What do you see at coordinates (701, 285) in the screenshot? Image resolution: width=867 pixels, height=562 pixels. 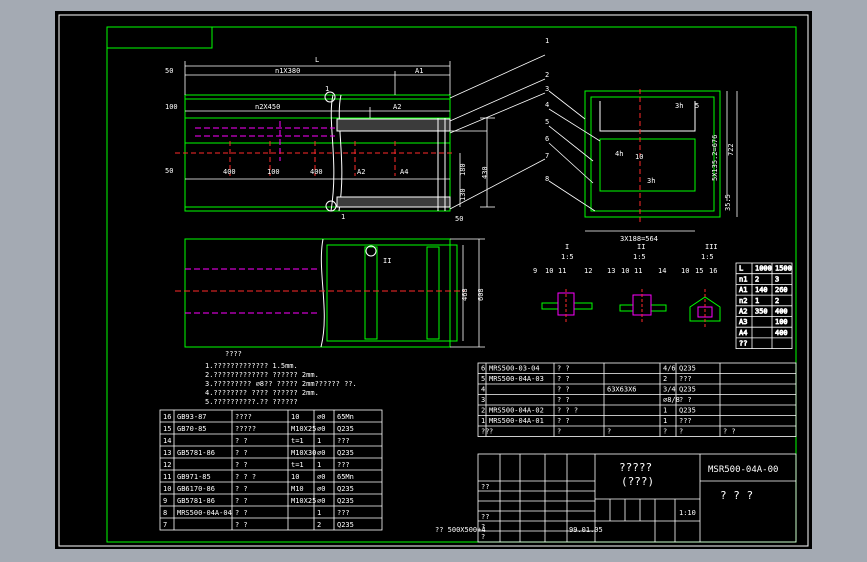 I see `detail-III: III 1:5 10 15 16` at bounding box center [701, 285].